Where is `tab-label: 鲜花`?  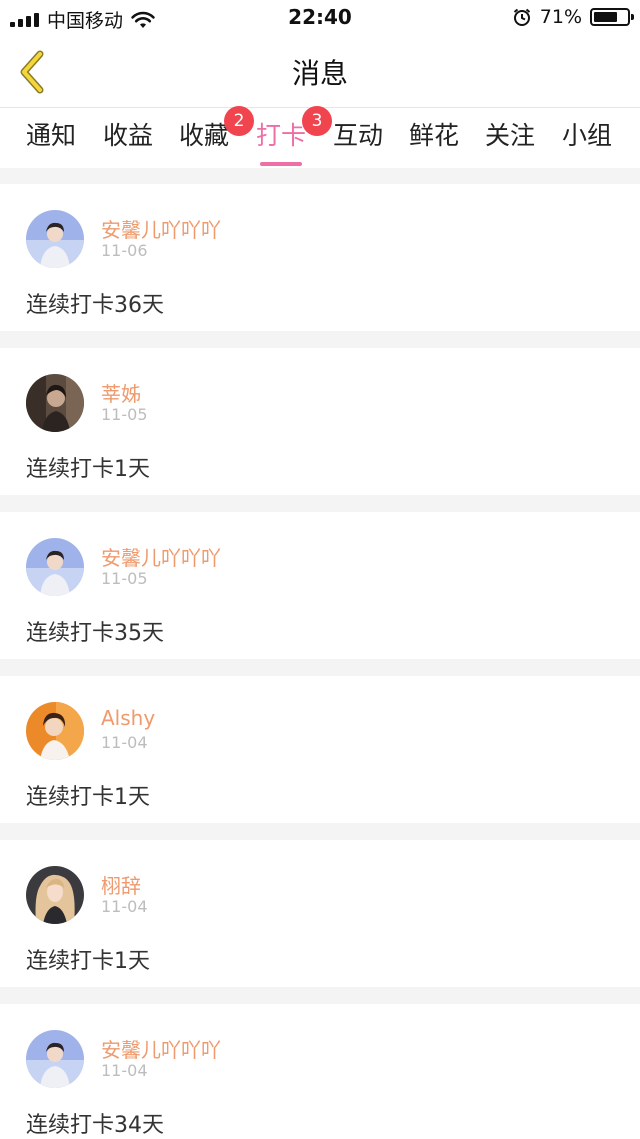
tab-label: 鲜花 is located at coordinates (434, 135).